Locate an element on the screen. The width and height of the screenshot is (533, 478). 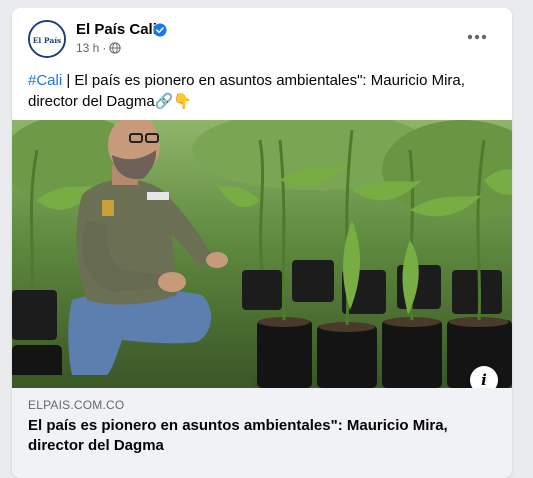
caption-hashtag-link: #Cali is located at coordinates (45, 80).